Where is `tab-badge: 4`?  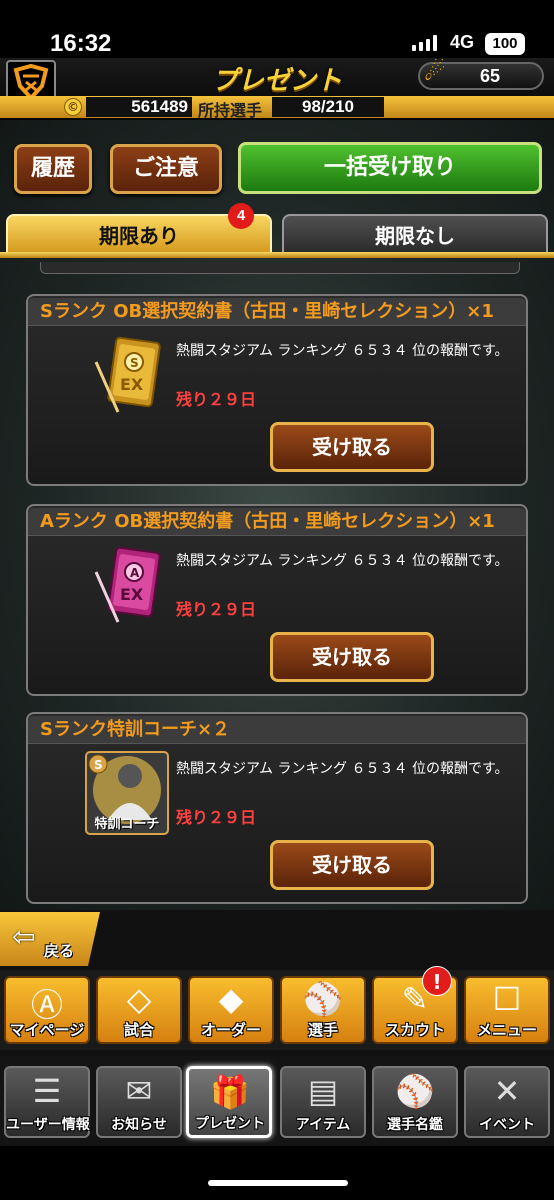
tab-badge: 4 is located at coordinates (241, 216).